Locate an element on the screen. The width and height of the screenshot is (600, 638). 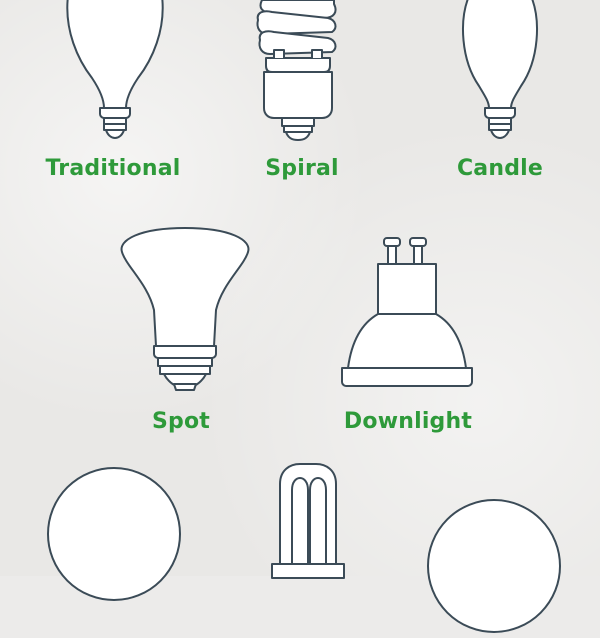
label-downlight: Downlight is located at coordinates (408, 421).